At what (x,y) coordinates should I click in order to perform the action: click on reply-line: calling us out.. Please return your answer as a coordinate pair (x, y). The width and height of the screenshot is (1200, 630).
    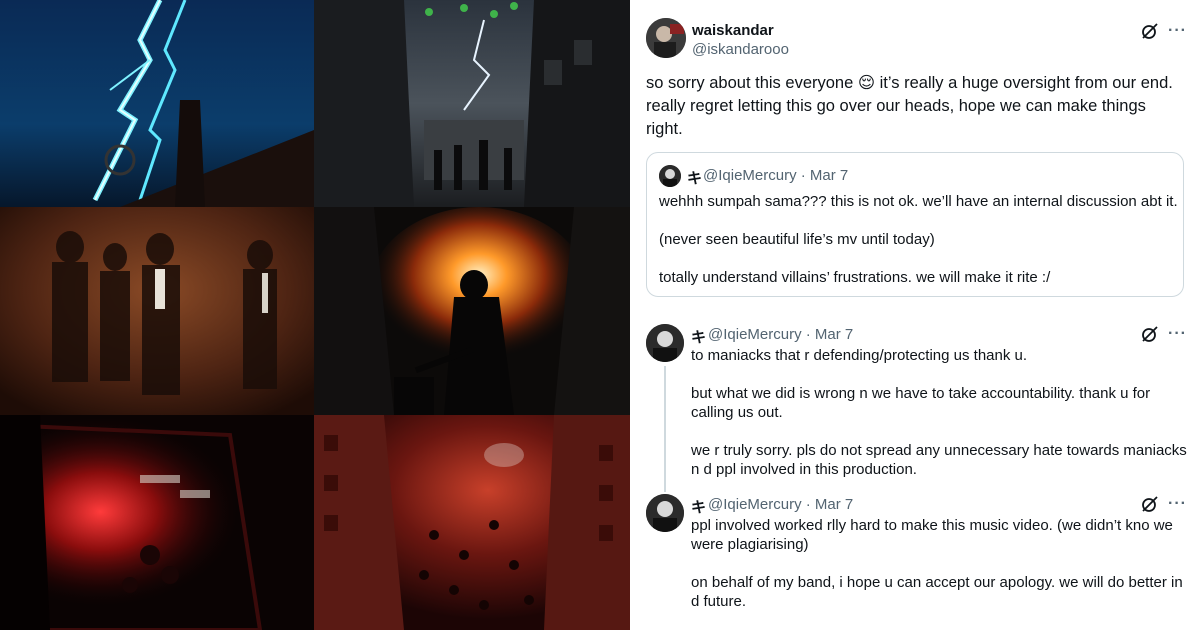
    Looking at the image, I should click on (737, 412).